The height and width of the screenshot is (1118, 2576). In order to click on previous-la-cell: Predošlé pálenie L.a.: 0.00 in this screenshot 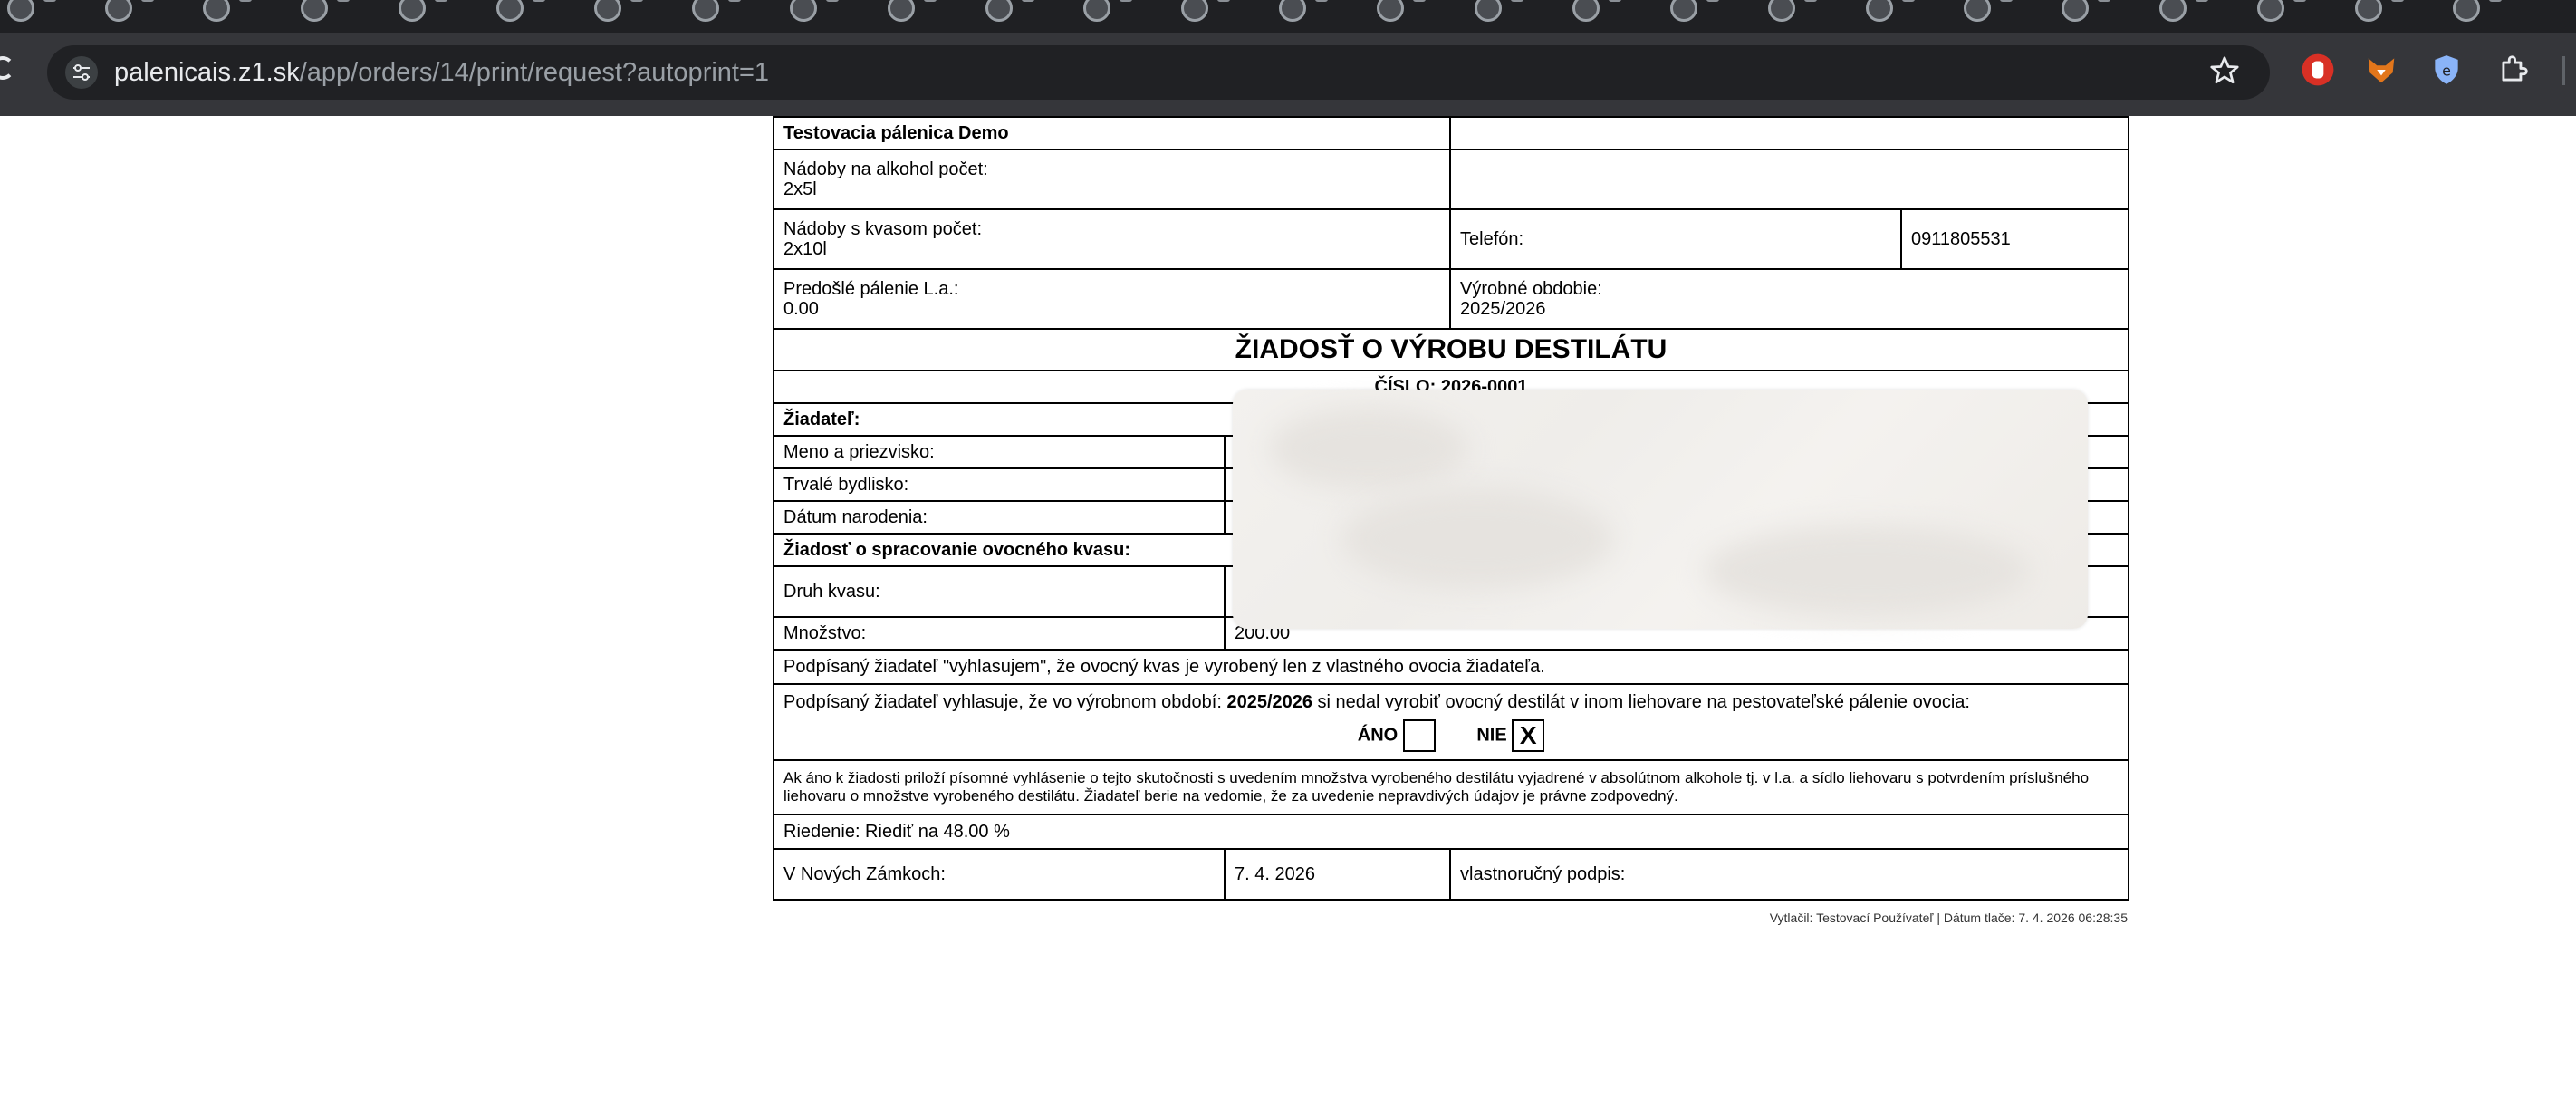, I will do `click(1112, 299)`.